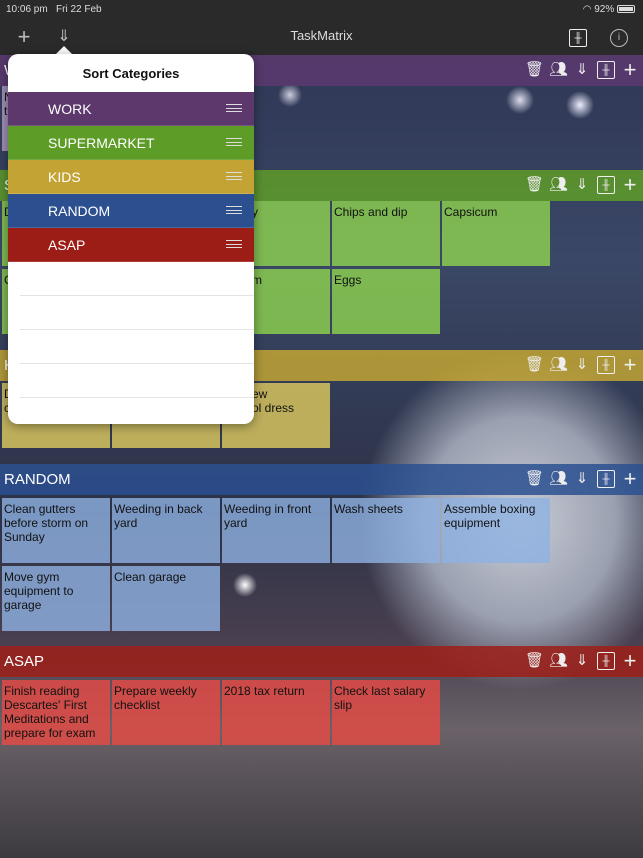 The image size is (643, 858). I want to click on note-card: Capsicum, so click(496, 233).